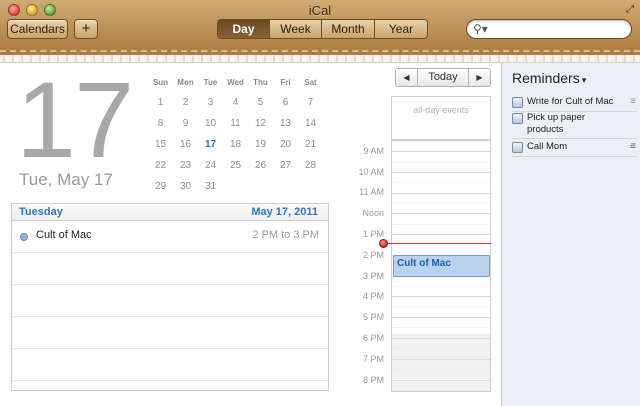 Image resolution: width=640 pixels, height=406 pixels. I want to click on mini-calendar-day: 18, so click(235, 144).